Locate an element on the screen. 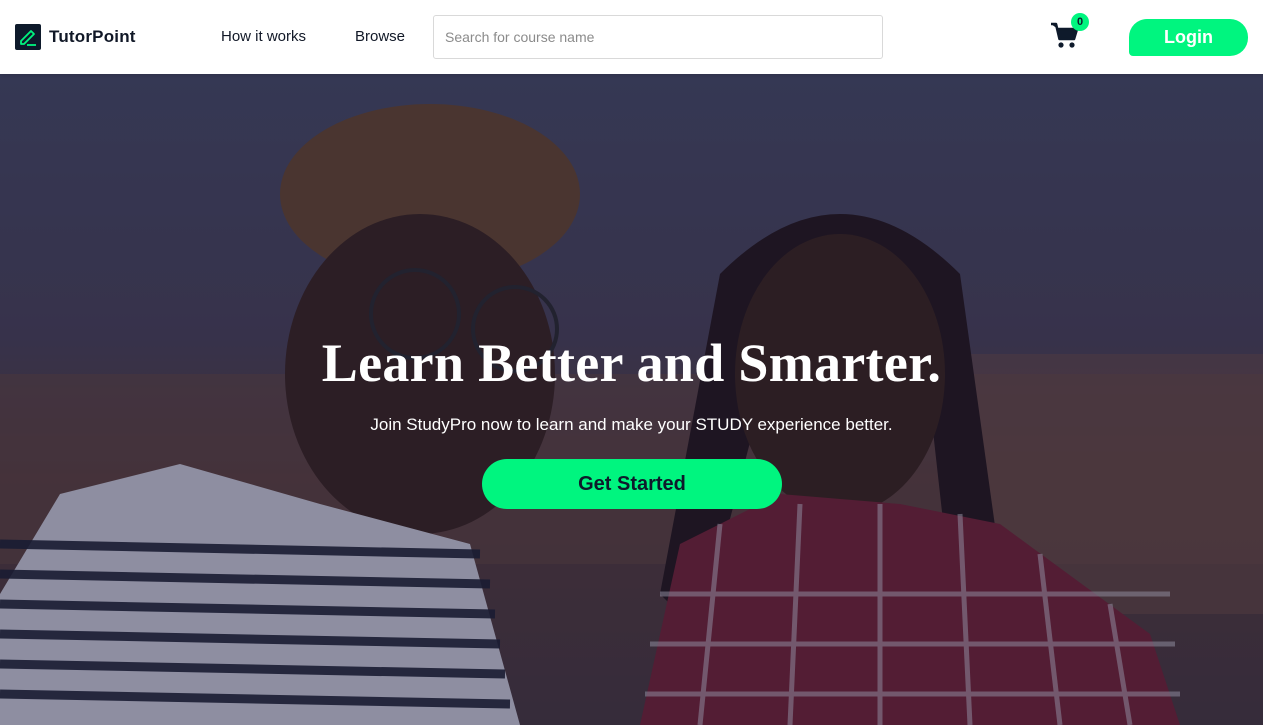 Image resolution: width=1263 pixels, height=725 pixels. hero-title: Learn Better and Smarter. is located at coordinates (631, 363).